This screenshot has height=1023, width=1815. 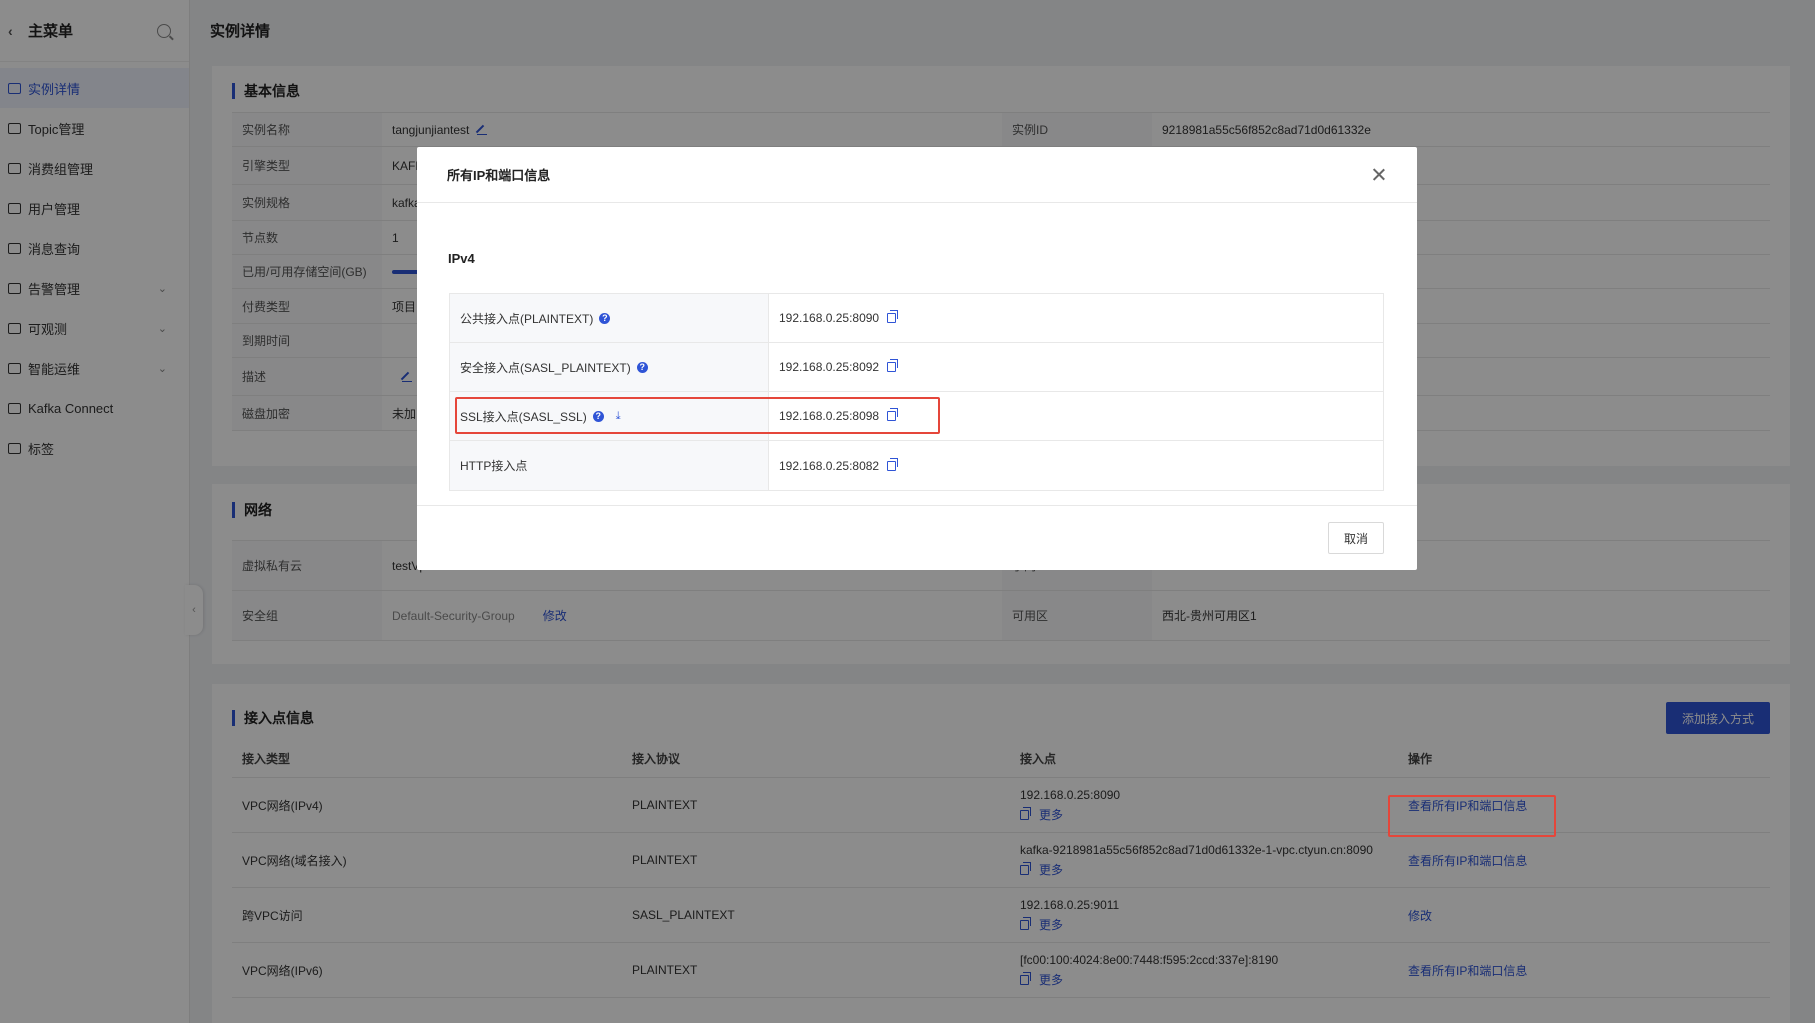 I want to click on cancel-button: 取消, so click(x=1356, y=538).